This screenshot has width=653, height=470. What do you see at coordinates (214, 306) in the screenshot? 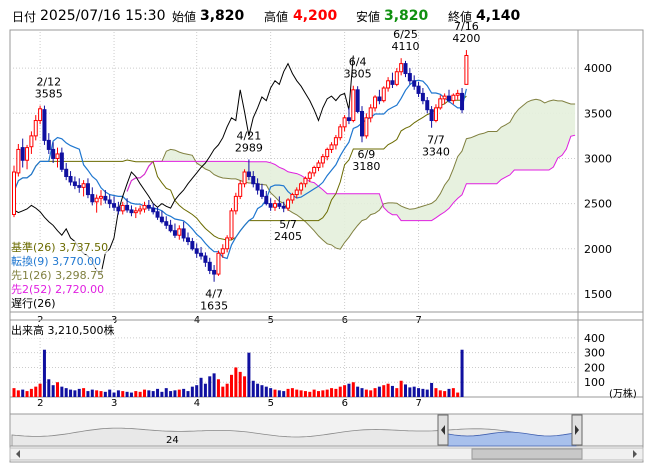
I see `annotation-value: 1635` at bounding box center [214, 306].